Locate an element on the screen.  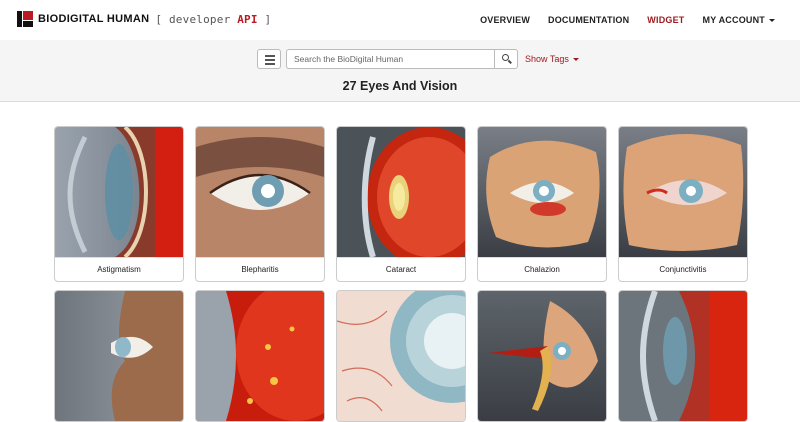
card-label: Cataract is located at coordinates (401, 269).